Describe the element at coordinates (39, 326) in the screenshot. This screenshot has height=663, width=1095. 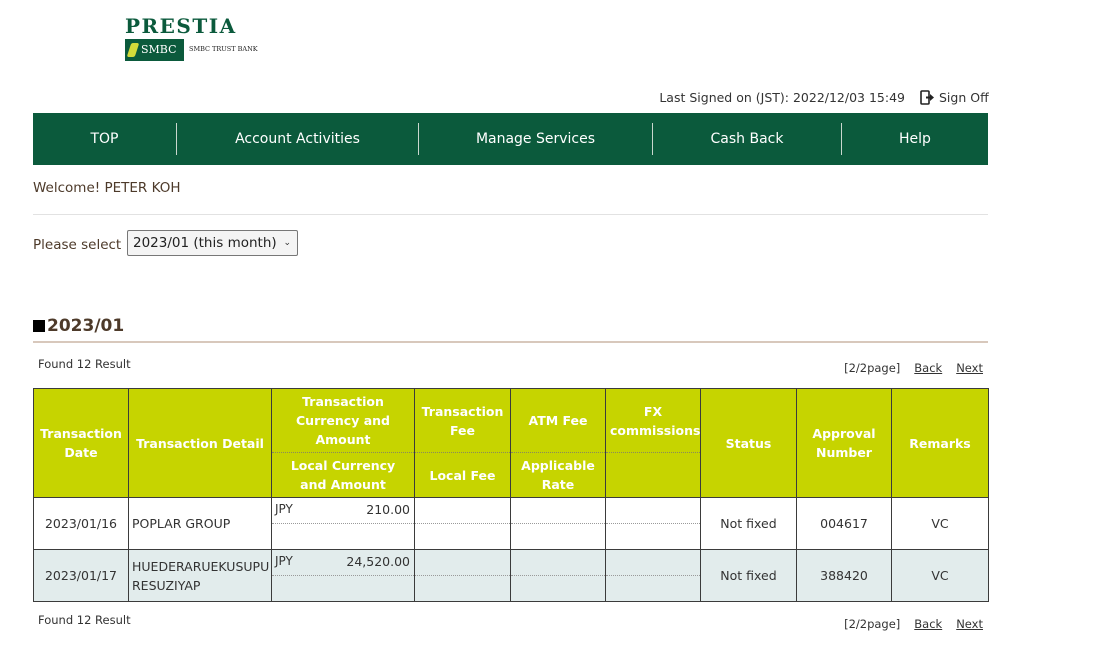
I see `square-bullet-icon` at that location.